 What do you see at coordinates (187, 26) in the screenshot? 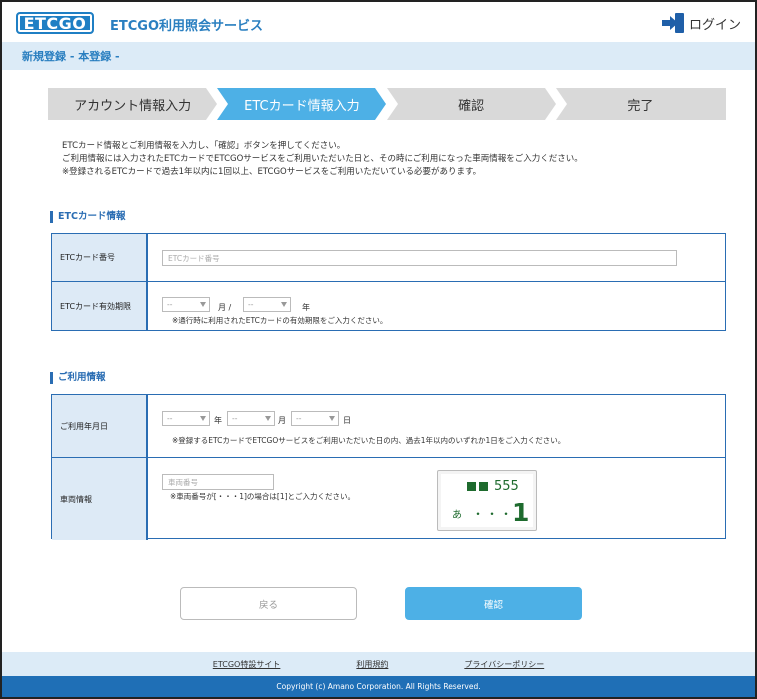
I see `site-title: ETCGO利用照会サービス` at bounding box center [187, 26].